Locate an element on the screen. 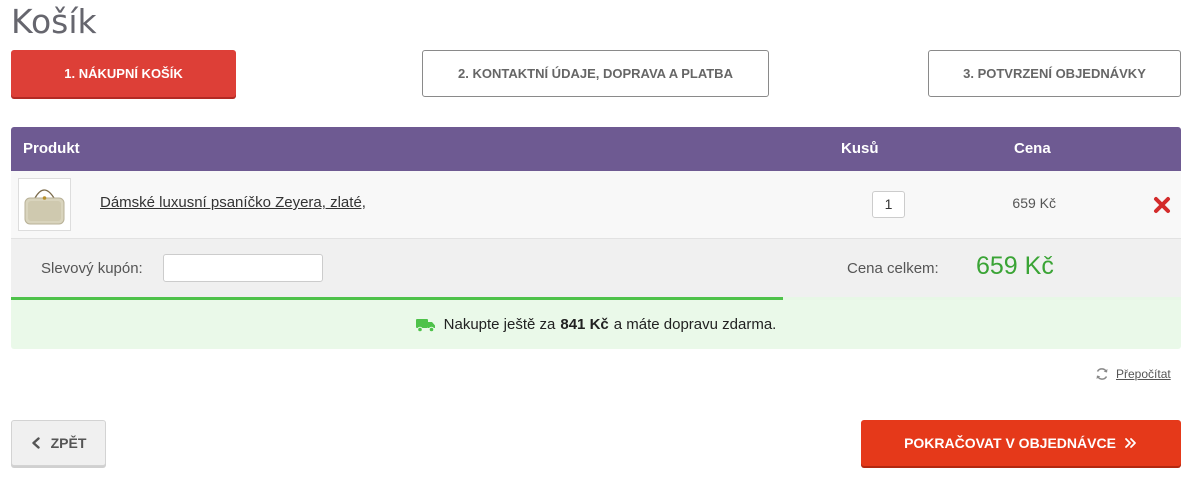 This screenshot has width=1193, height=477. step-cart: 1. Nákupní košík is located at coordinates (123, 73).